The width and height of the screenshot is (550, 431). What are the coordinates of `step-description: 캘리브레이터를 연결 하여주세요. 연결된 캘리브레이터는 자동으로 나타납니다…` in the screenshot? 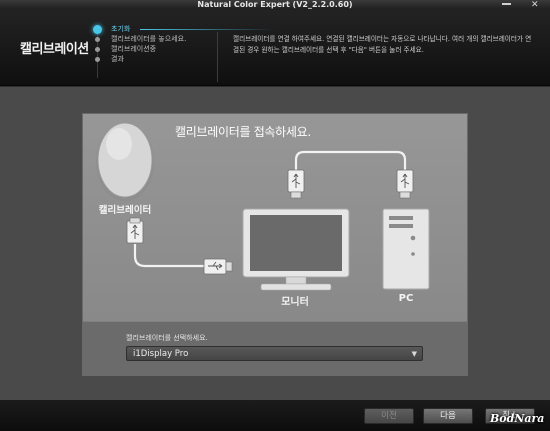 It's located at (382, 44).